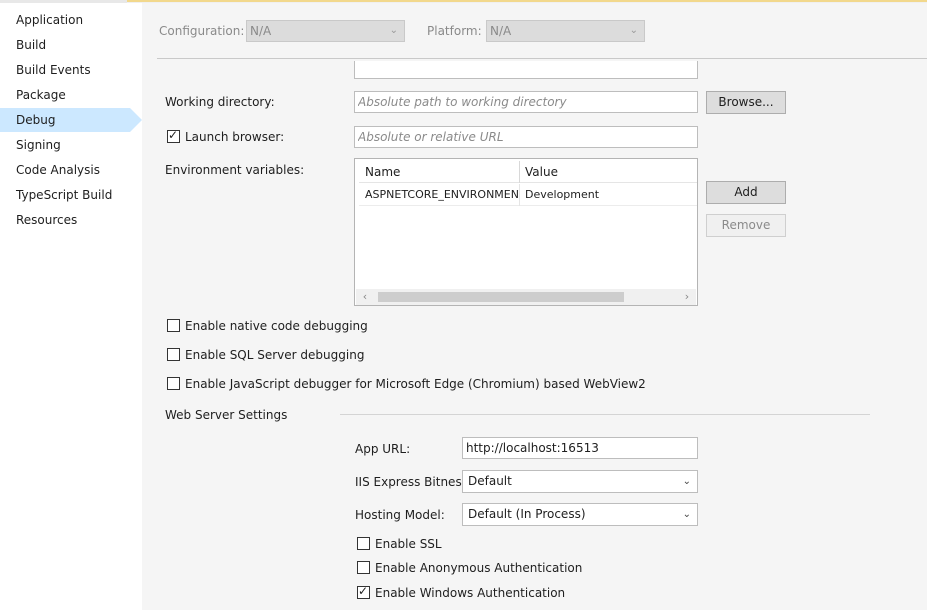 Image resolution: width=927 pixels, height=610 pixels. I want to click on env-name-cell: ASPNETCORE_ENVIRONMENT, so click(439, 195).